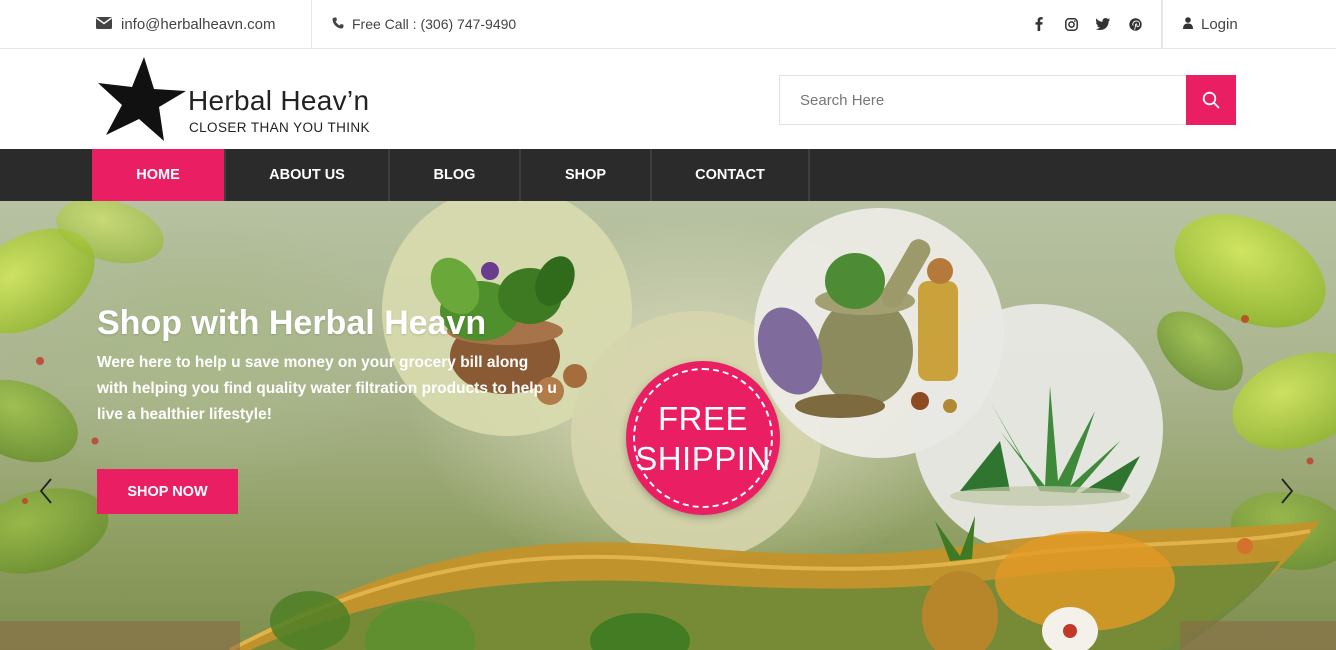 The height and width of the screenshot is (650, 1336). Describe the element at coordinates (1071, 24) in the screenshot. I see `instagram-icon` at that location.